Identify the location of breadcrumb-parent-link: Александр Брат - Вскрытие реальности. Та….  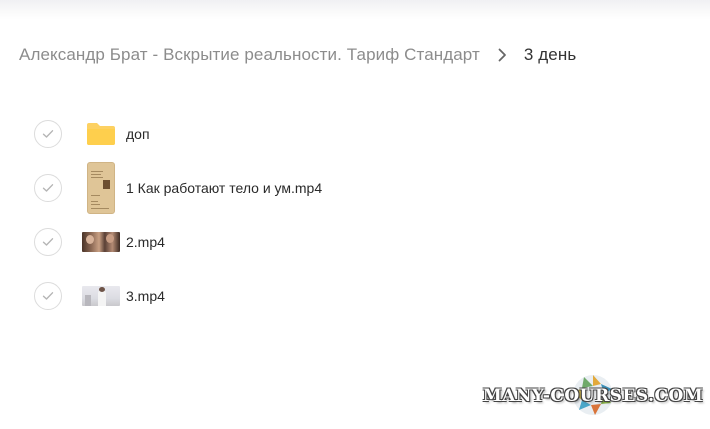
(249, 55).